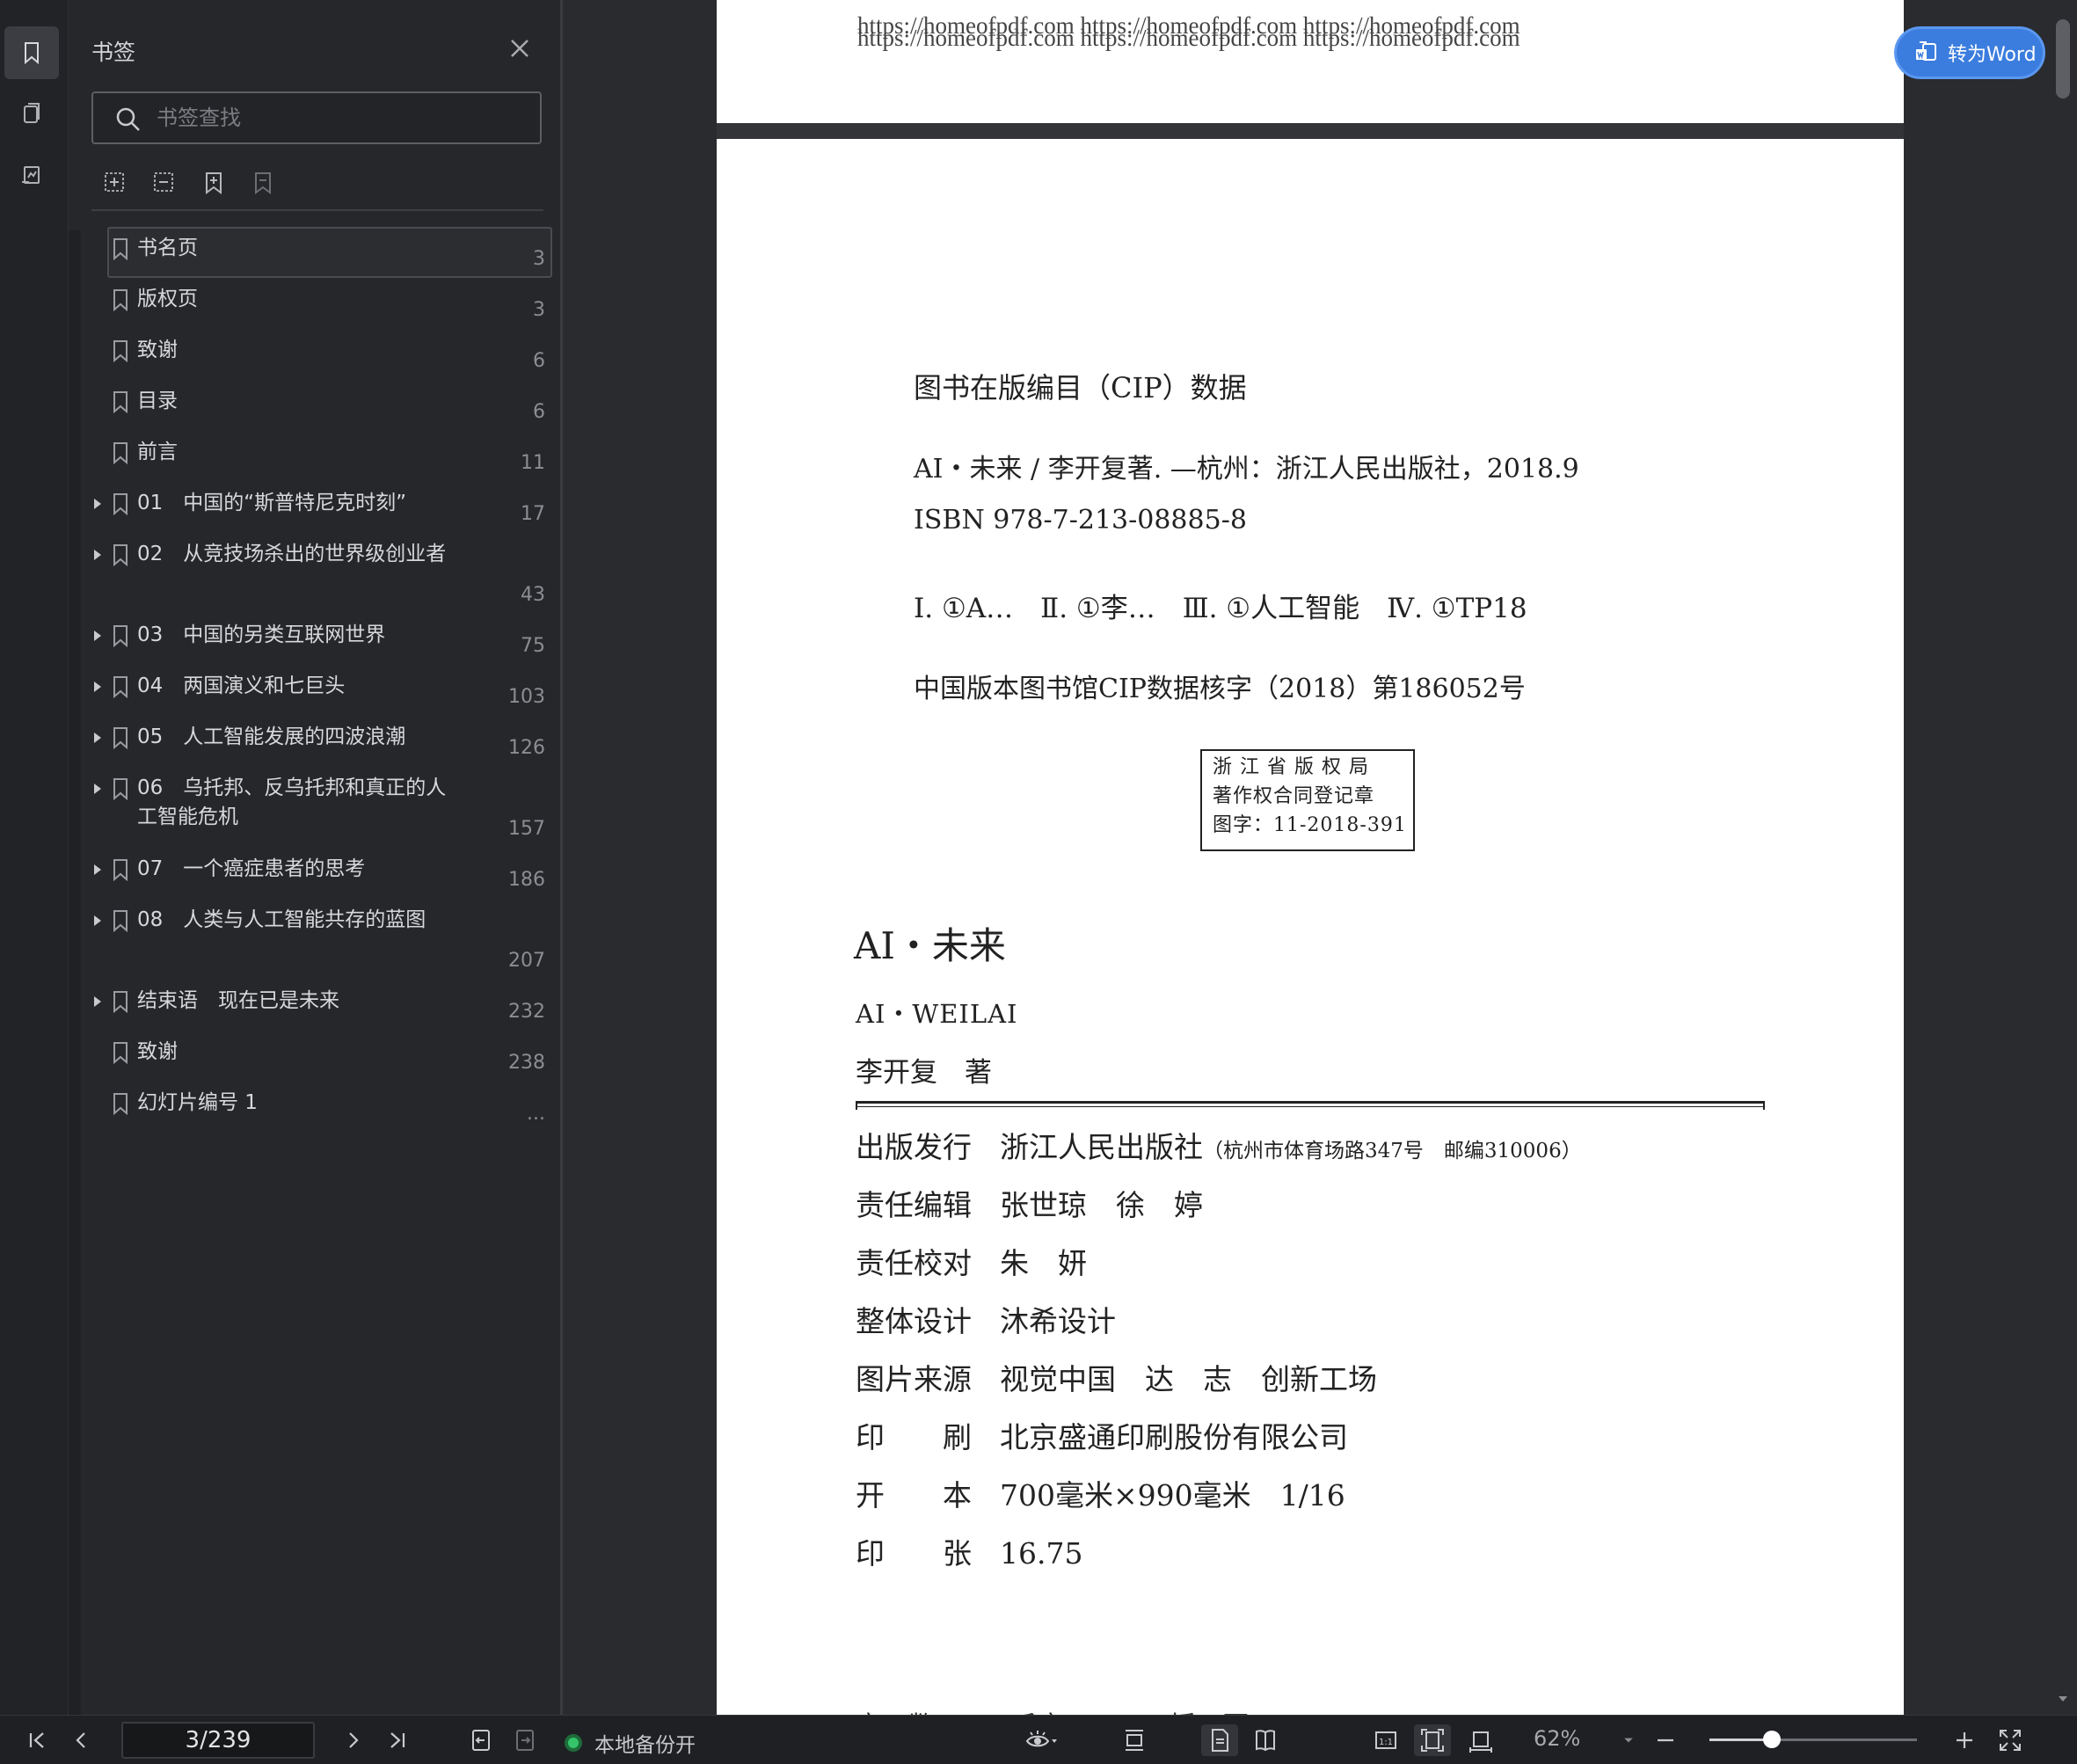 The image size is (2077, 1764). What do you see at coordinates (914, 1321) in the screenshot?
I see `detail-key: 整体设计` at bounding box center [914, 1321].